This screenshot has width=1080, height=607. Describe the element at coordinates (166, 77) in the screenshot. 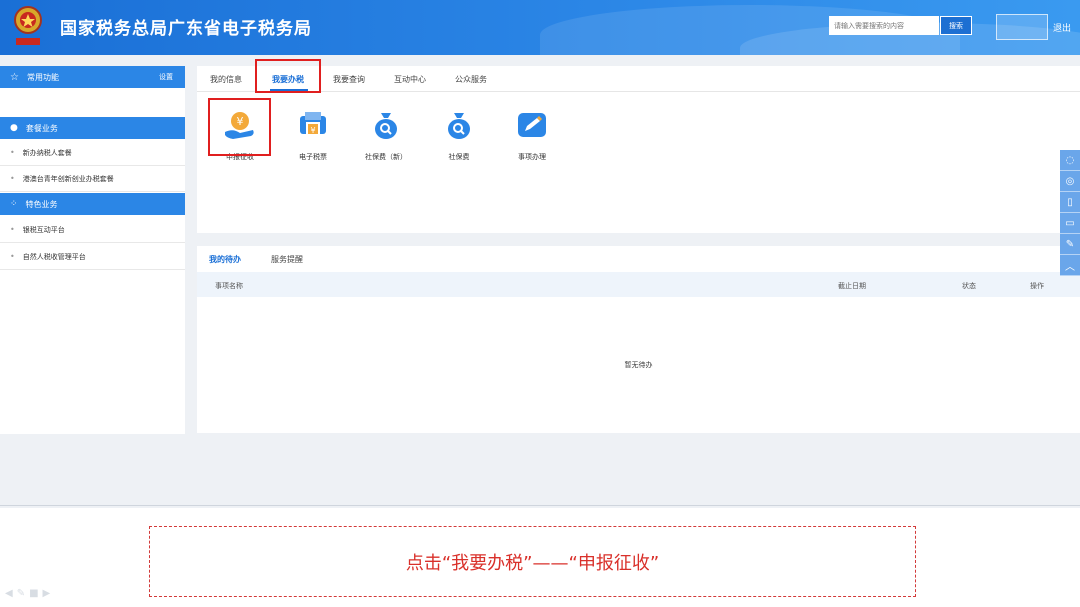

I see `settings-link: 设置` at that location.